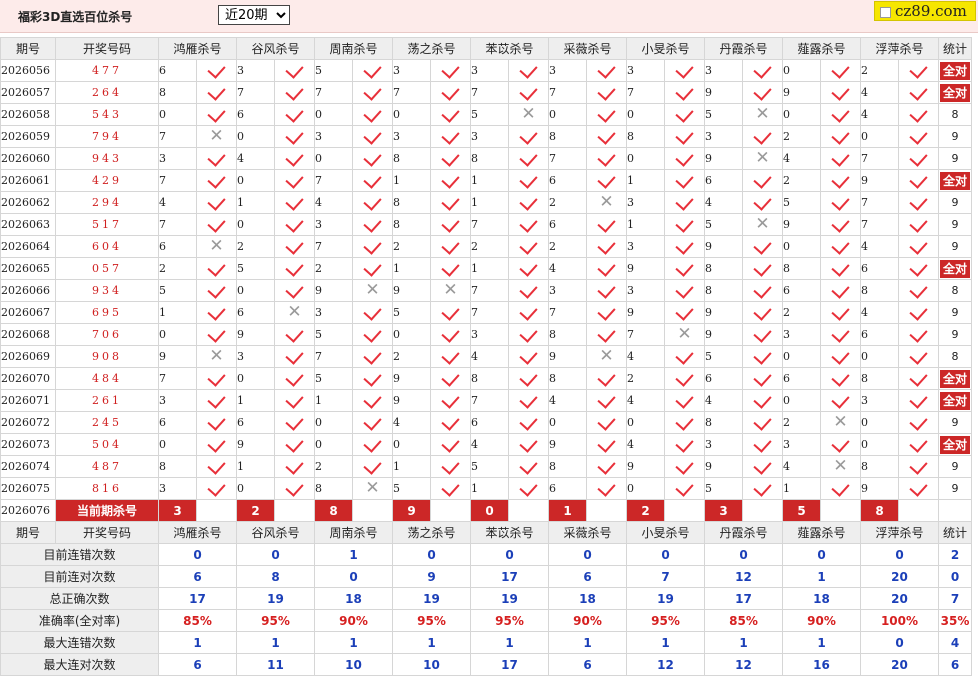 The width and height of the screenshot is (978, 676). I want to click on correct-count: 9, so click(955, 158).